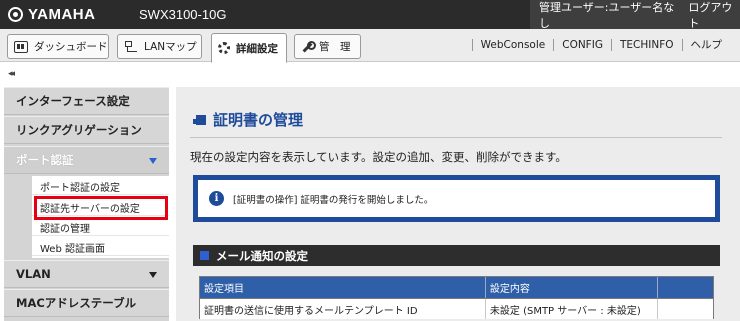  I want to click on help-link: ヘルプ, so click(706, 45).